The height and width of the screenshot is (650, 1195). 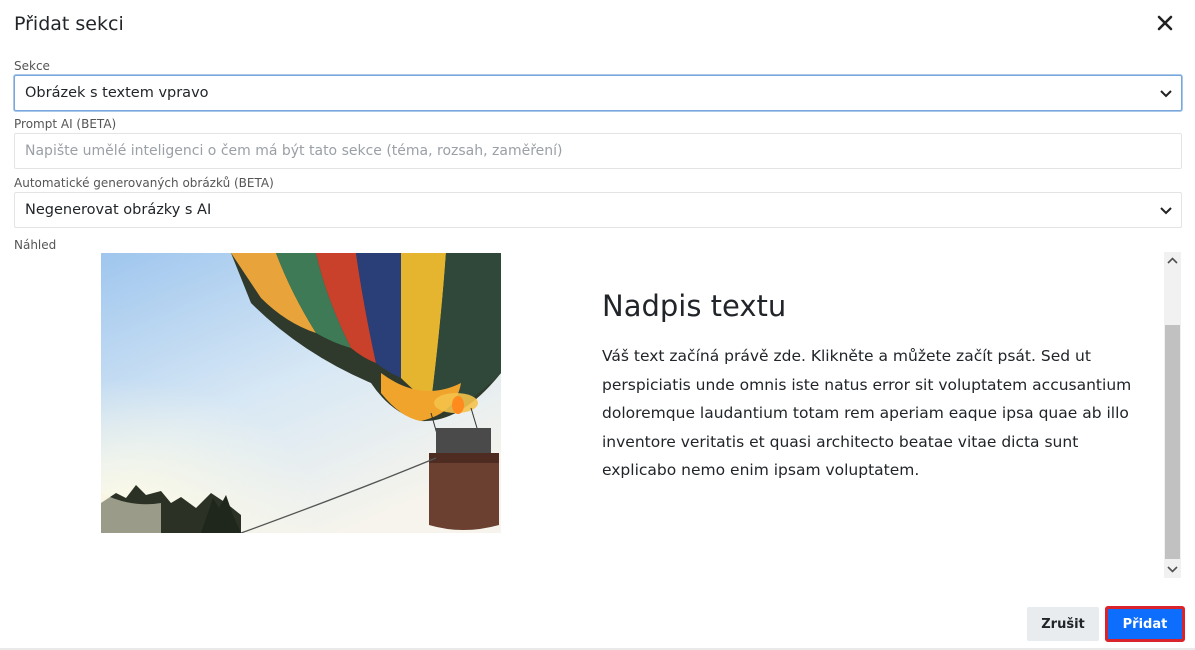 I want to click on preview-heading: Nadpis textu, so click(x=694, y=306).